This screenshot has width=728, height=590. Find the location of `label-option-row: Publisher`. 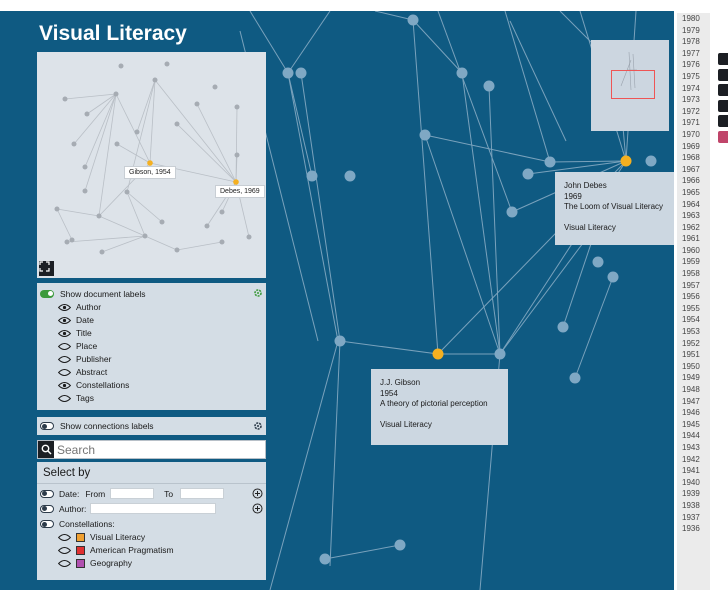

label-option-row: Publisher is located at coordinates (84, 359).